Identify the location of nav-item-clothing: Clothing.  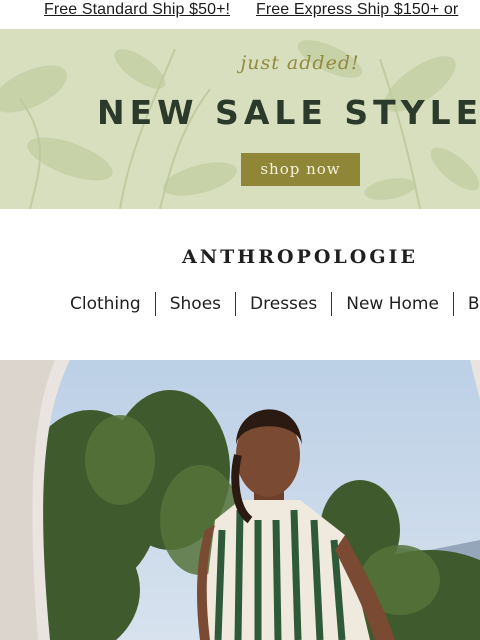
(105, 304).